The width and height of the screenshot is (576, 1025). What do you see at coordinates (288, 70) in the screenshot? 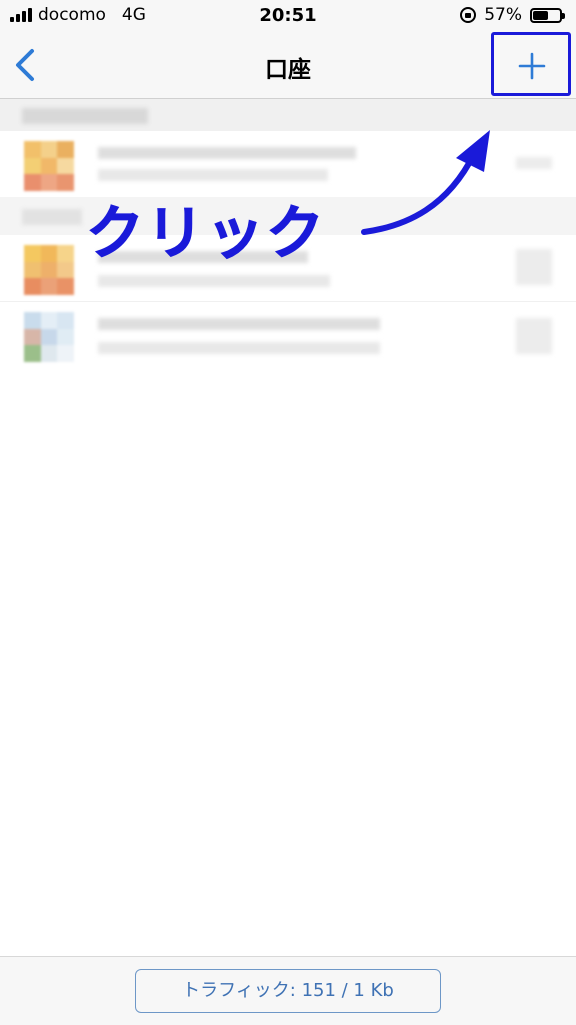
I see `page-title: 口座` at bounding box center [288, 70].